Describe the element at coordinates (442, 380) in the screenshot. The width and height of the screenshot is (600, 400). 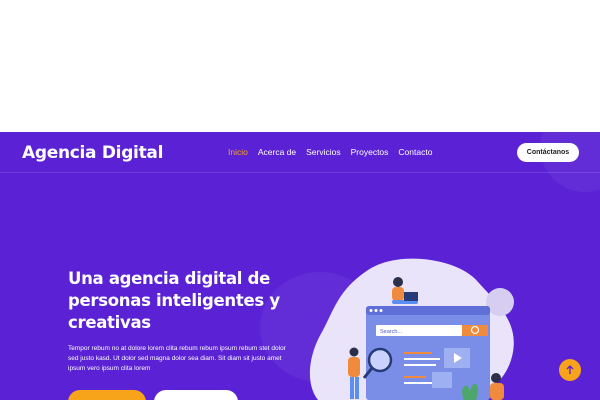
I see `image-thumbnail` at that location.